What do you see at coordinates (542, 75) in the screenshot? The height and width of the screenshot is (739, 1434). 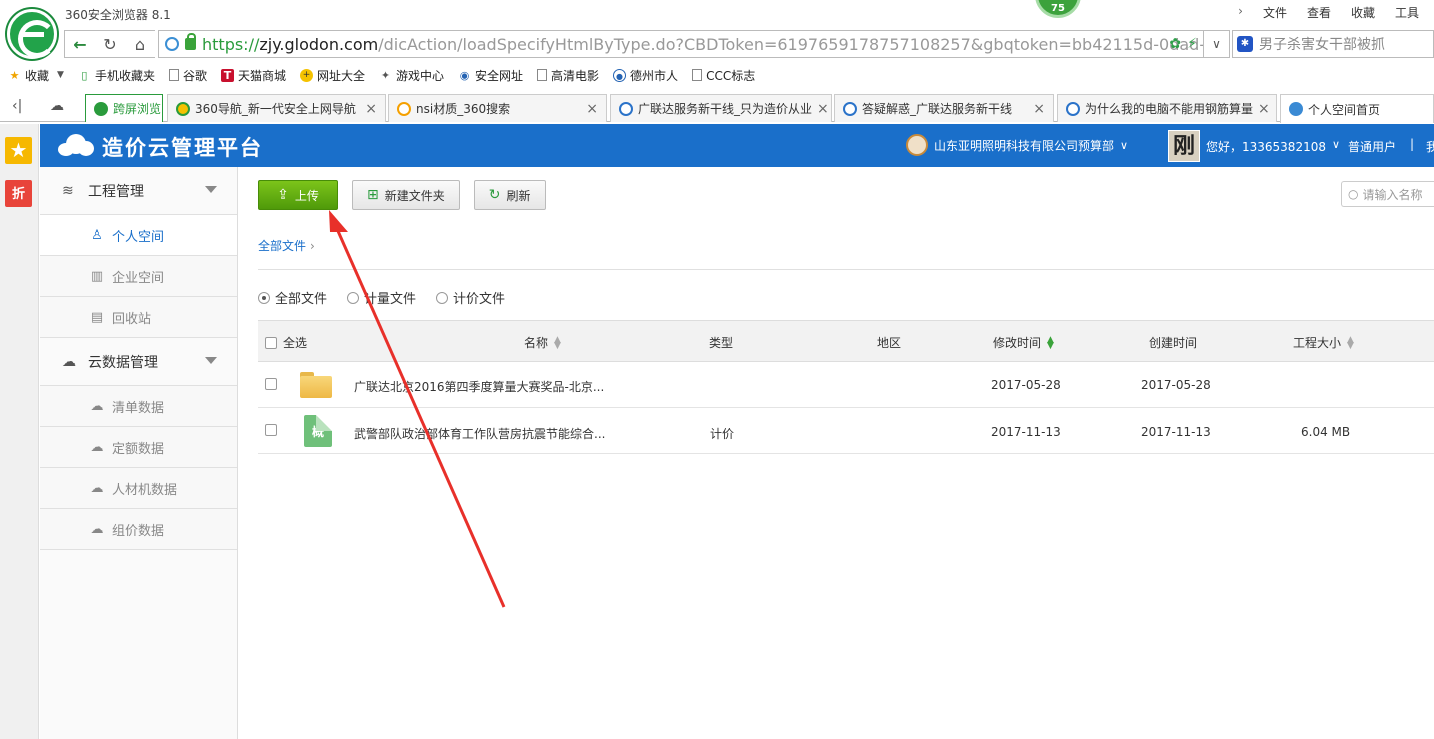 I see `doc-icon` at bounding box center [542, 75].